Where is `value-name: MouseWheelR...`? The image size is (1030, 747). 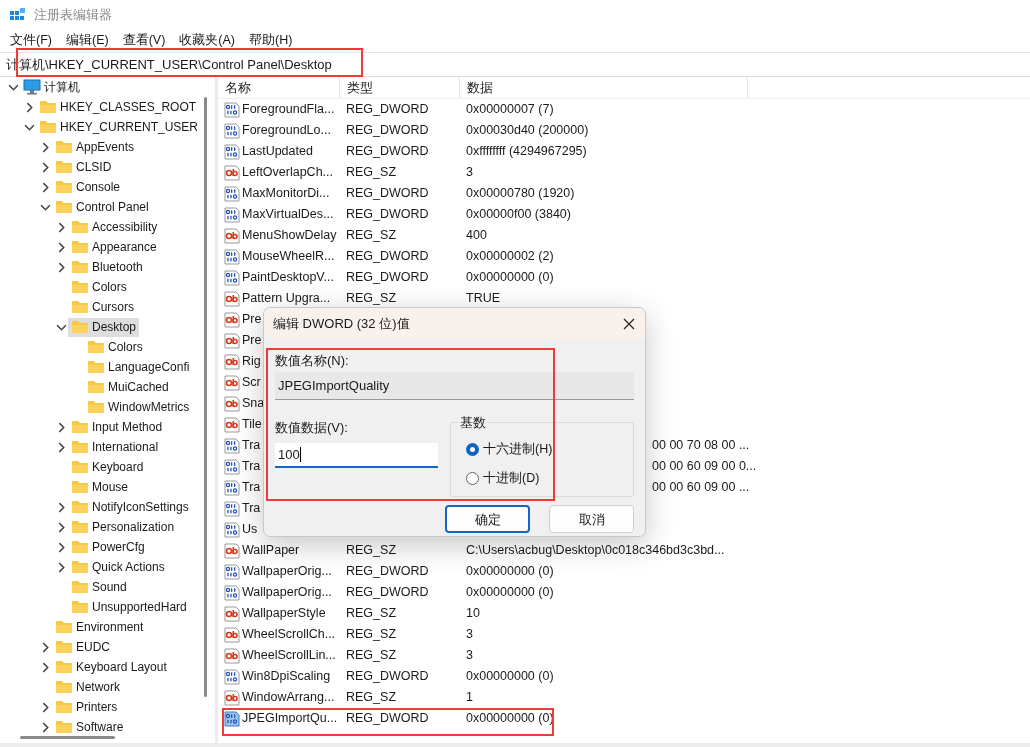
value-name: MouseWheelR... is located at coordinates (288, 256).